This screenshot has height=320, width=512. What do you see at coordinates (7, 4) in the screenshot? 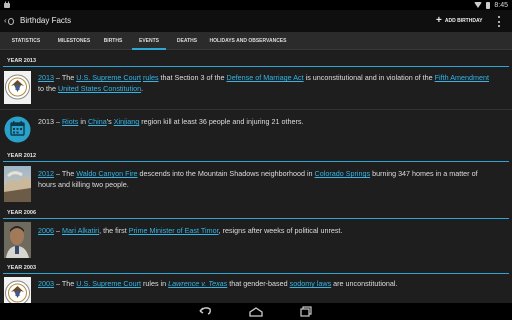
I see `android-notification-icon` at bounding box center [7, 4].